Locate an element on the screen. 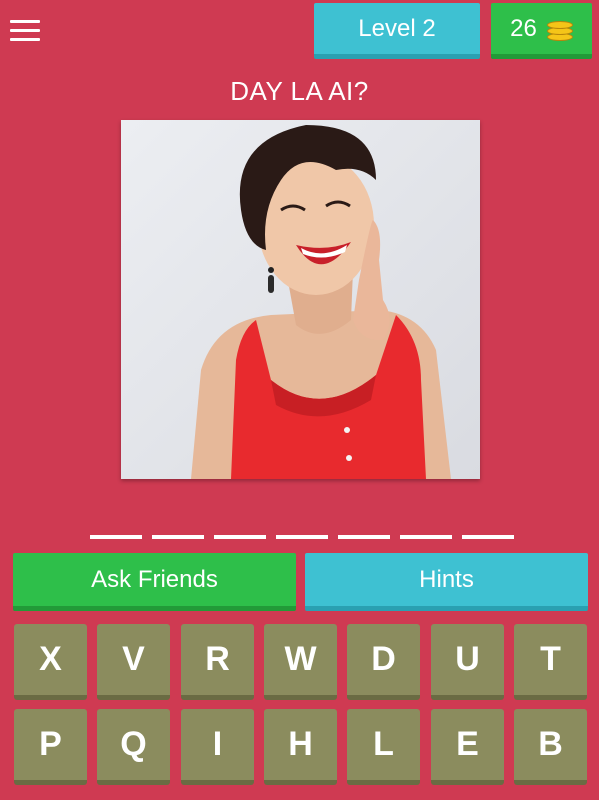  level-button: Level 2 is located at coordinates (397, 31).